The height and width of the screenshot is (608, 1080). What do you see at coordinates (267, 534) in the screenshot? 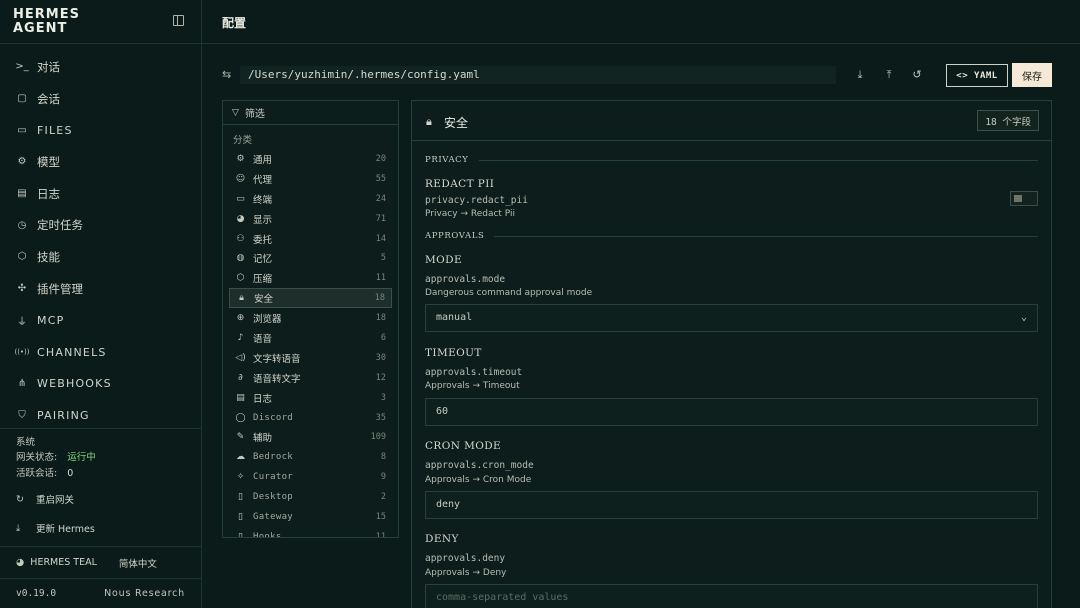
I see `category-label: Hooks` at bounding box center [267, 534].